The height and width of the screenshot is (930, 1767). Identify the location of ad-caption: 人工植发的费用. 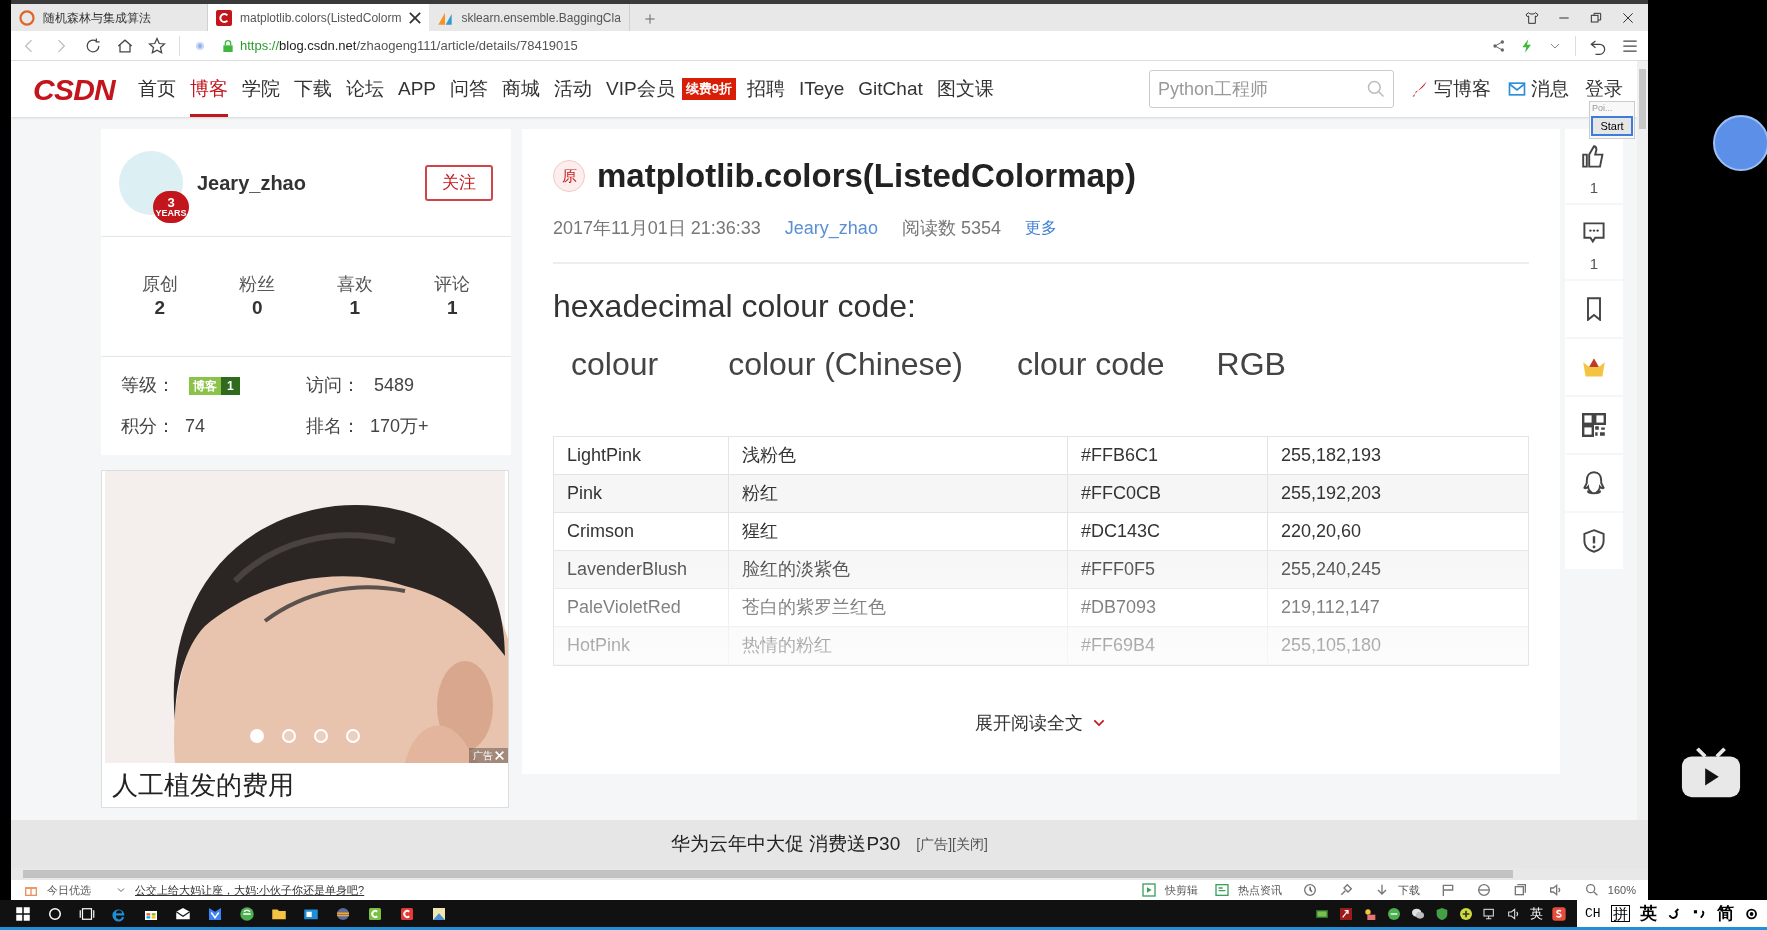
(305, 785).